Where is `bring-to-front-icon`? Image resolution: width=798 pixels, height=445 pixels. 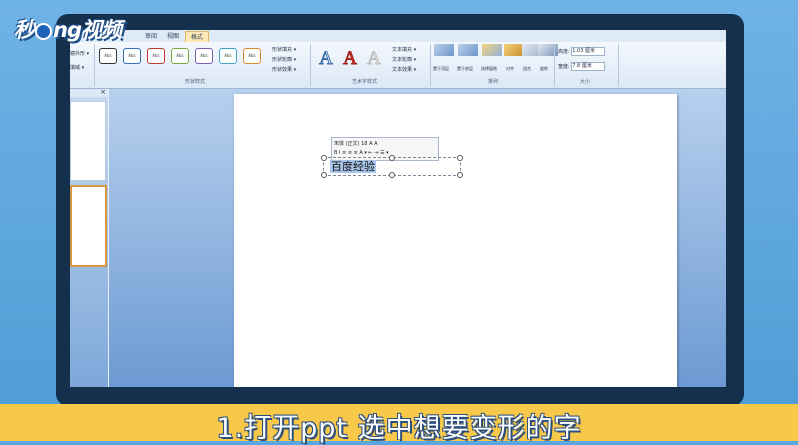
bring-to-front-icon is located at coordinates (444, 50).